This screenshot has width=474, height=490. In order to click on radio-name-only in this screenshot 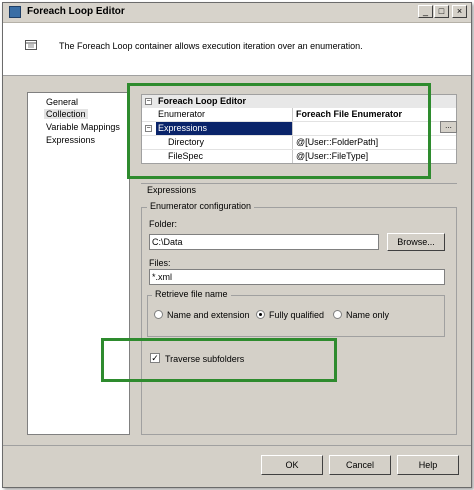, I will do `click(337, 314)`.